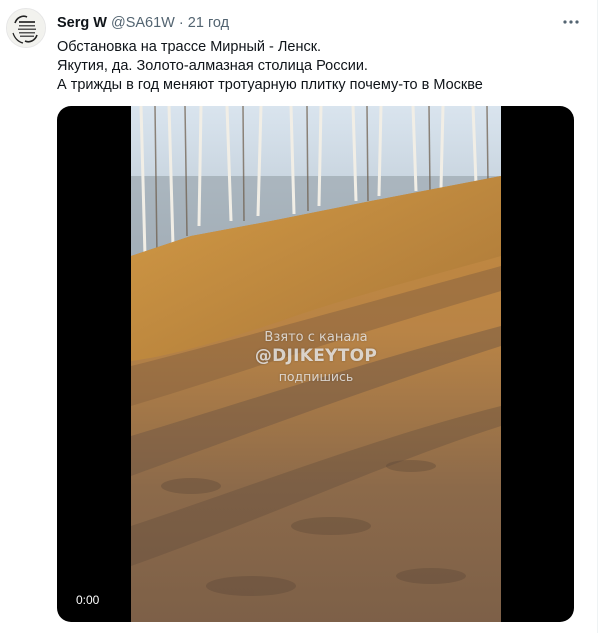 This screenshot has width=598, height=633. I want to click on more-button, so click(571, 22).